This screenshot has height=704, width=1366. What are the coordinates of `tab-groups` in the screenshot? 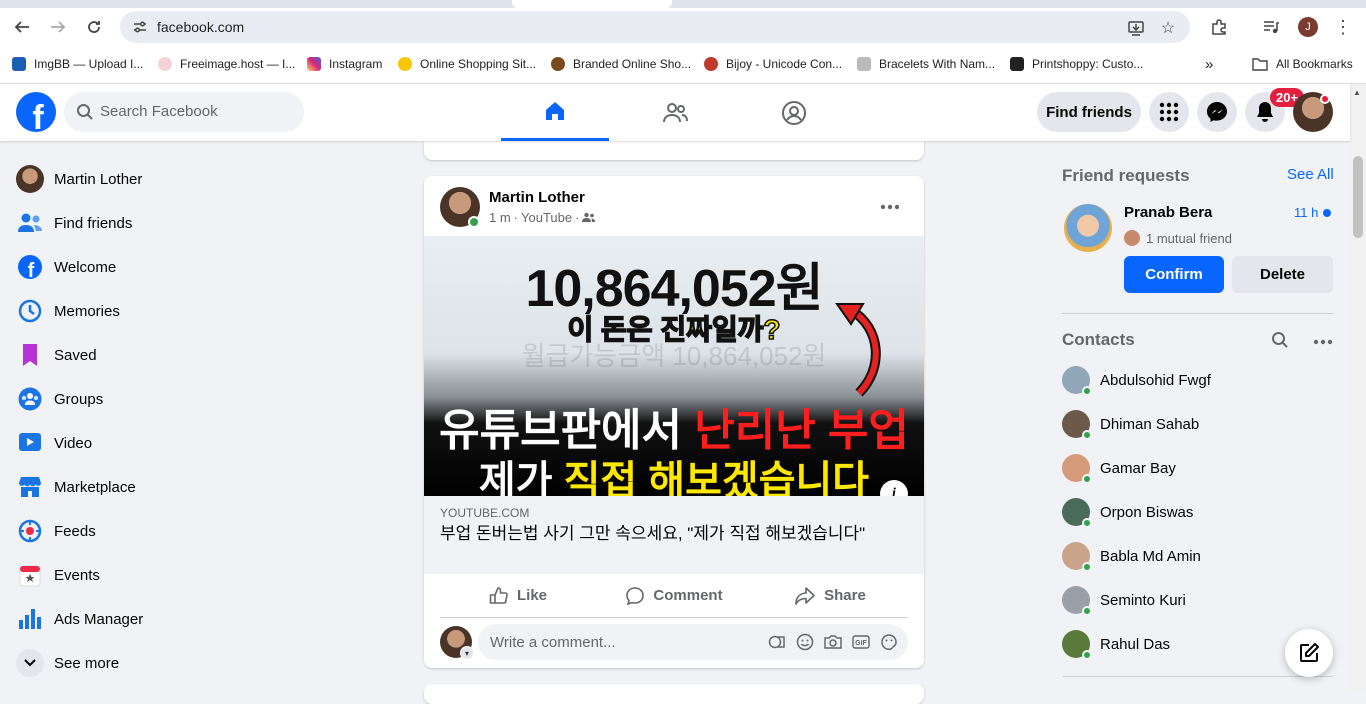 It's located at (794, 112).